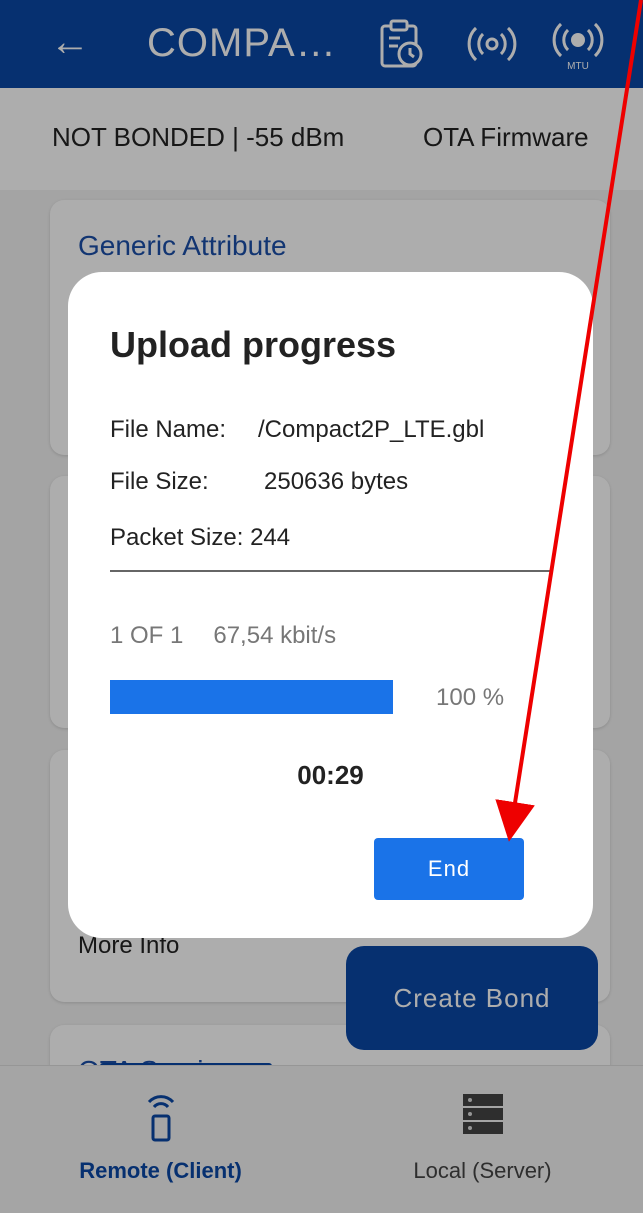  What do you see at coordinates (449, 869) in the screenshot?
I see `end-button: End` at bounding box center [449, 869].